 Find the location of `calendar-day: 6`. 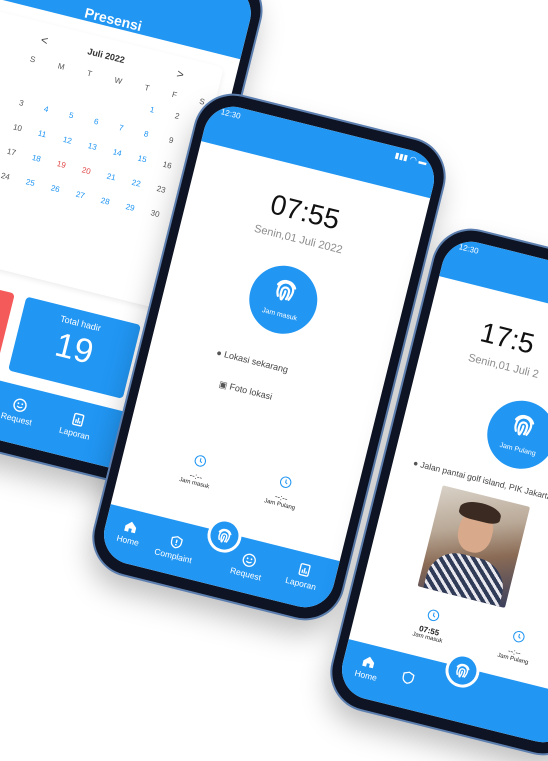

calendar-day: 6 is located at coordinates (106, 124).